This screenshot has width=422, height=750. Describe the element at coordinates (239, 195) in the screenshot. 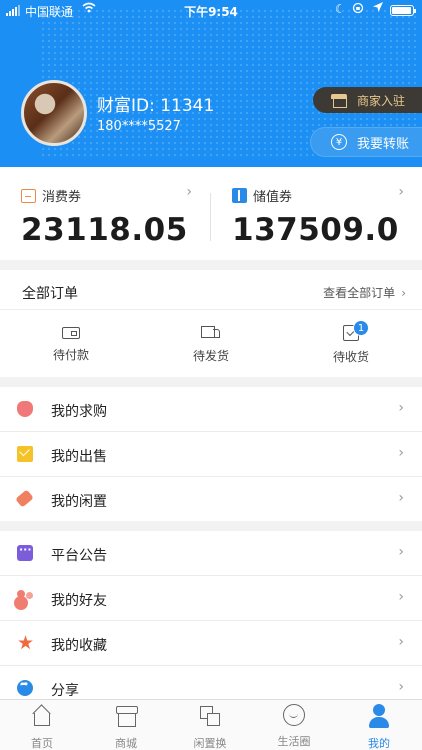

I see `book-icon` at that location.